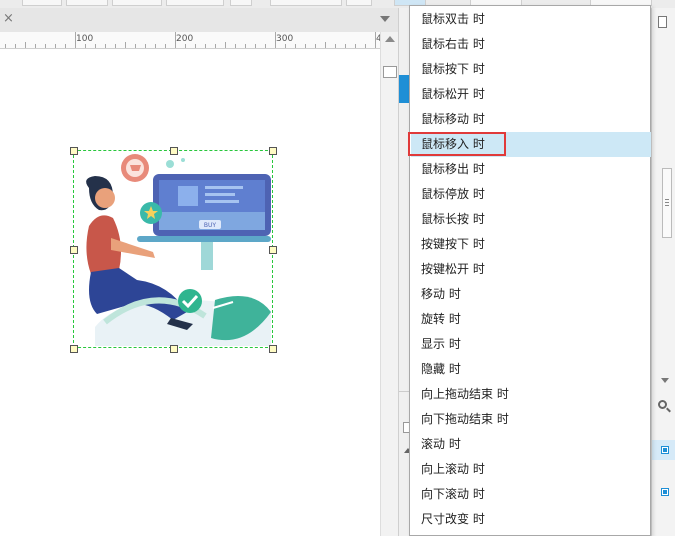  I want to click on resize-handle-b, so click(174, 349).